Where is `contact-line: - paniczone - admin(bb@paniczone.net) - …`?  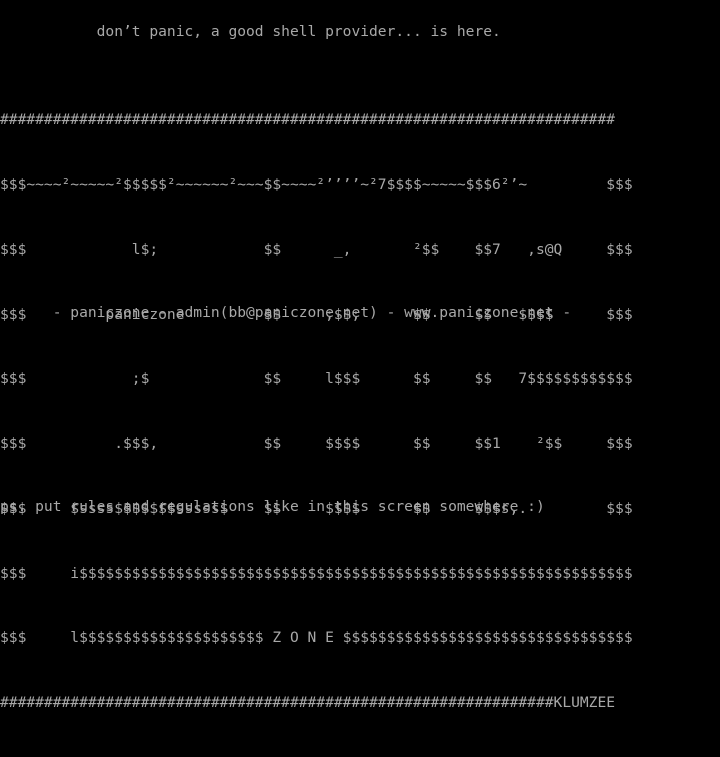
contact-line: - paniczone - admin(bb@paniczone.net) - … is located at coordinates (286, 312).